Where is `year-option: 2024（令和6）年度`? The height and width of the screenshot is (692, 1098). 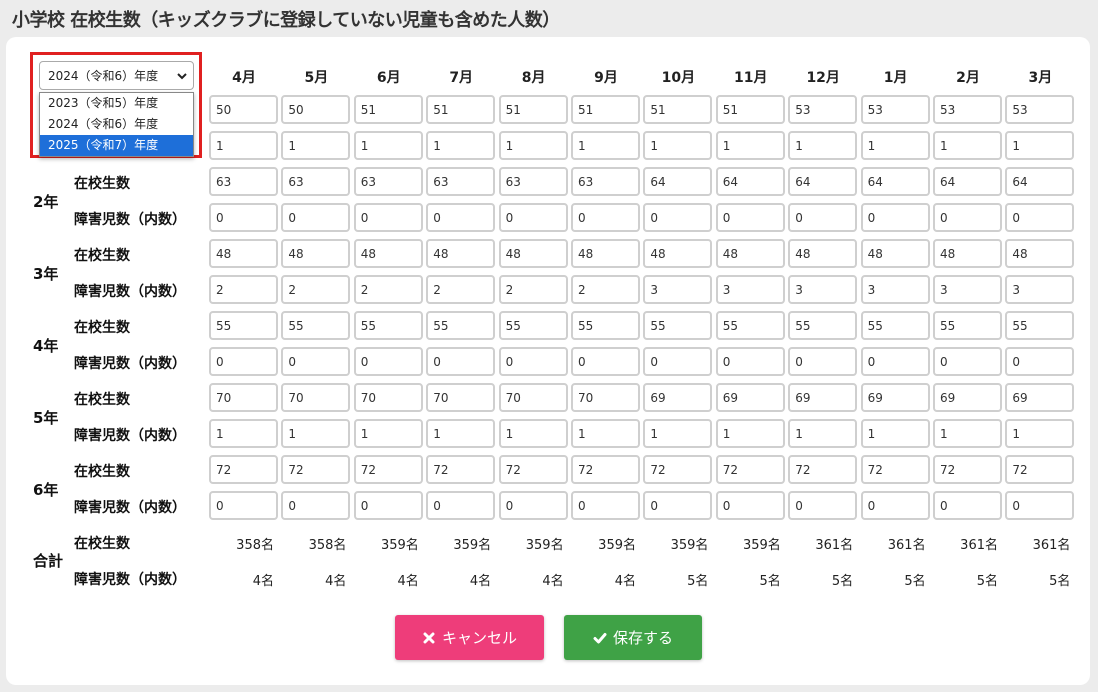 year-option: 2024（令和6）年度 is located at coordinates (116, 124).